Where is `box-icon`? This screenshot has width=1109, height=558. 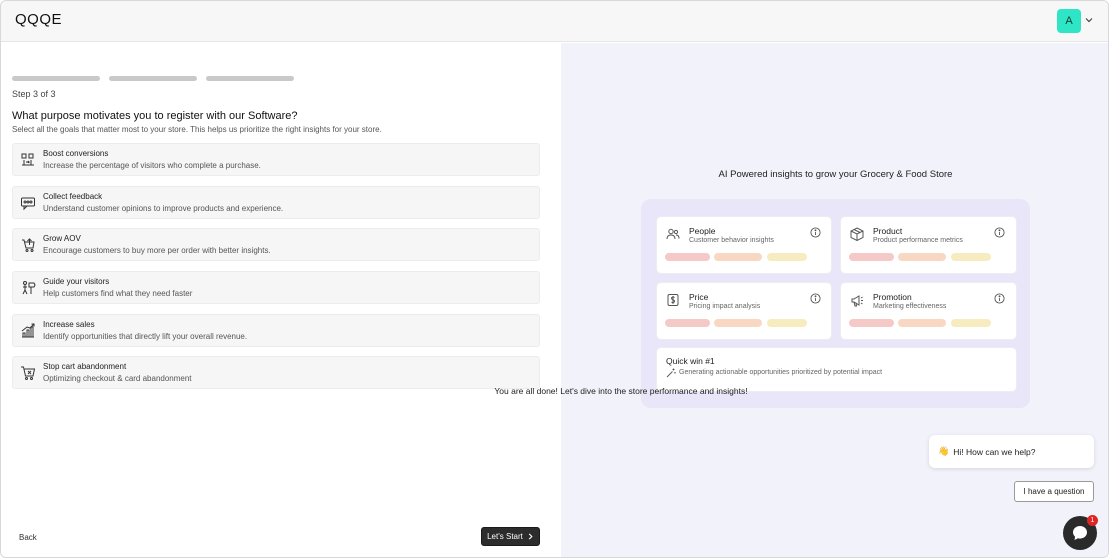 box-icon is located at coordinates (857, 234).